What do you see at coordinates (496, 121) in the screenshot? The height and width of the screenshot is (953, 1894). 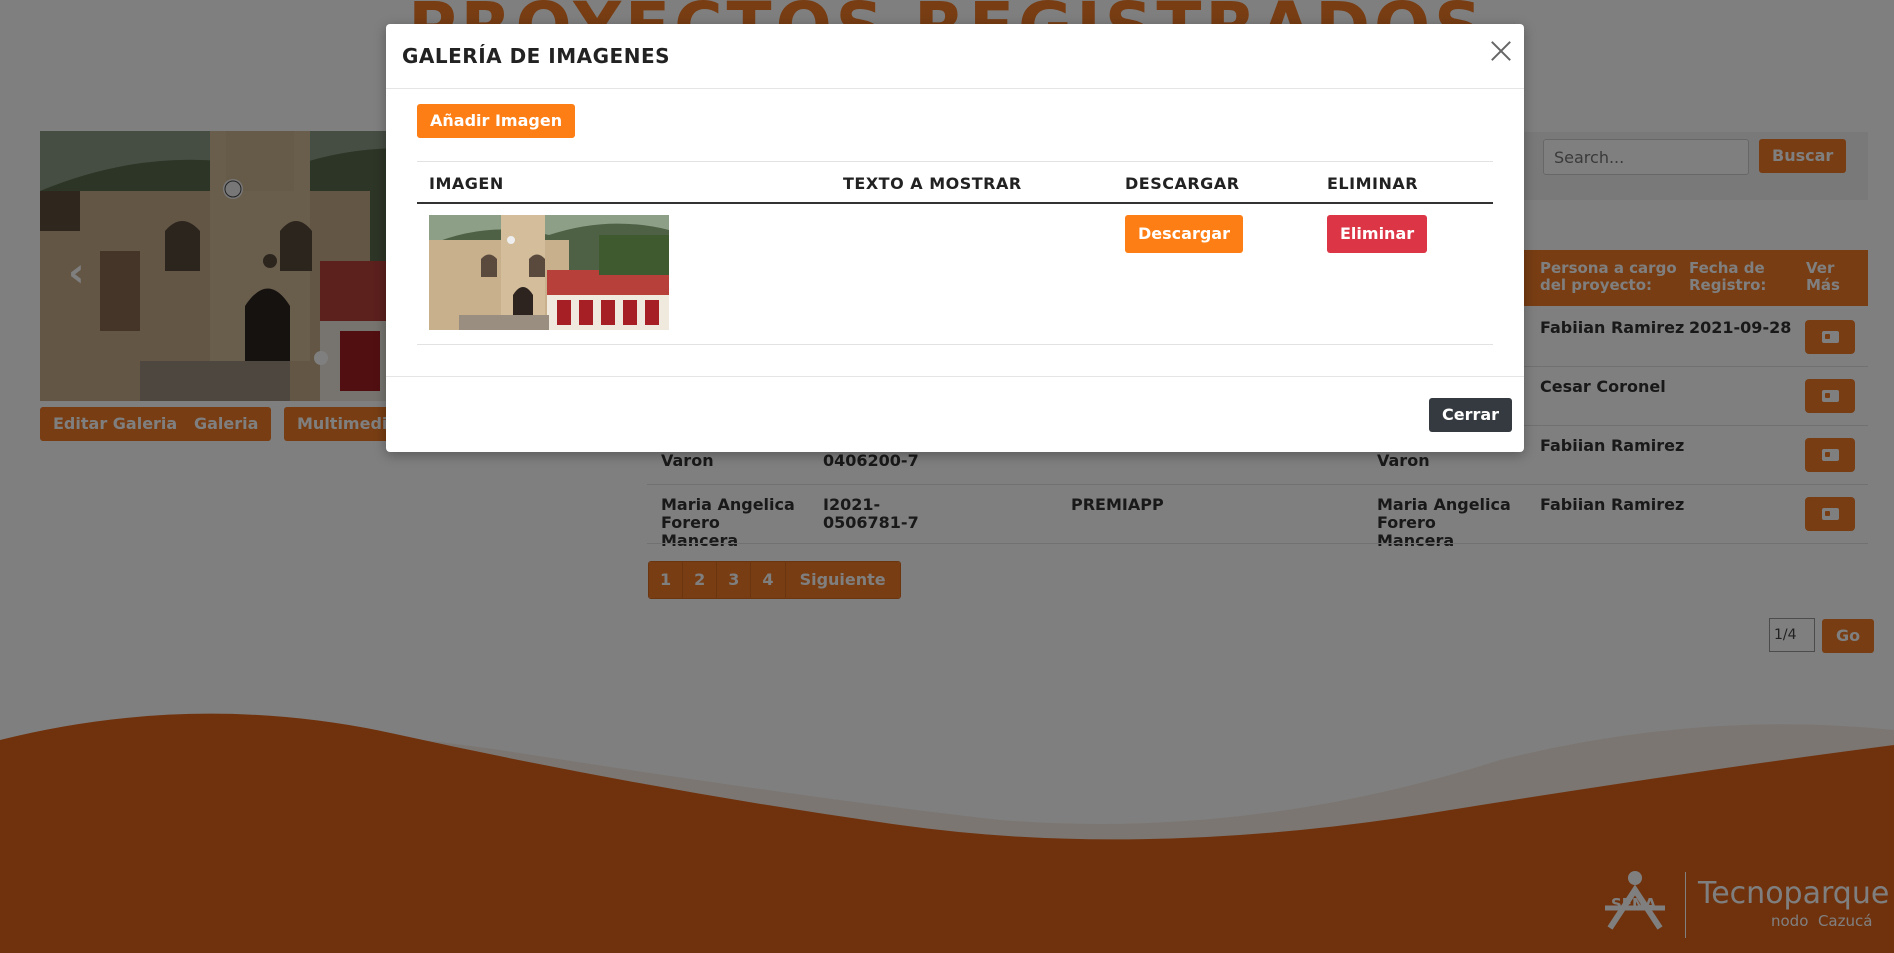 I see `add-image-button: Añadir Imagen` at bounding box center [496, 121].